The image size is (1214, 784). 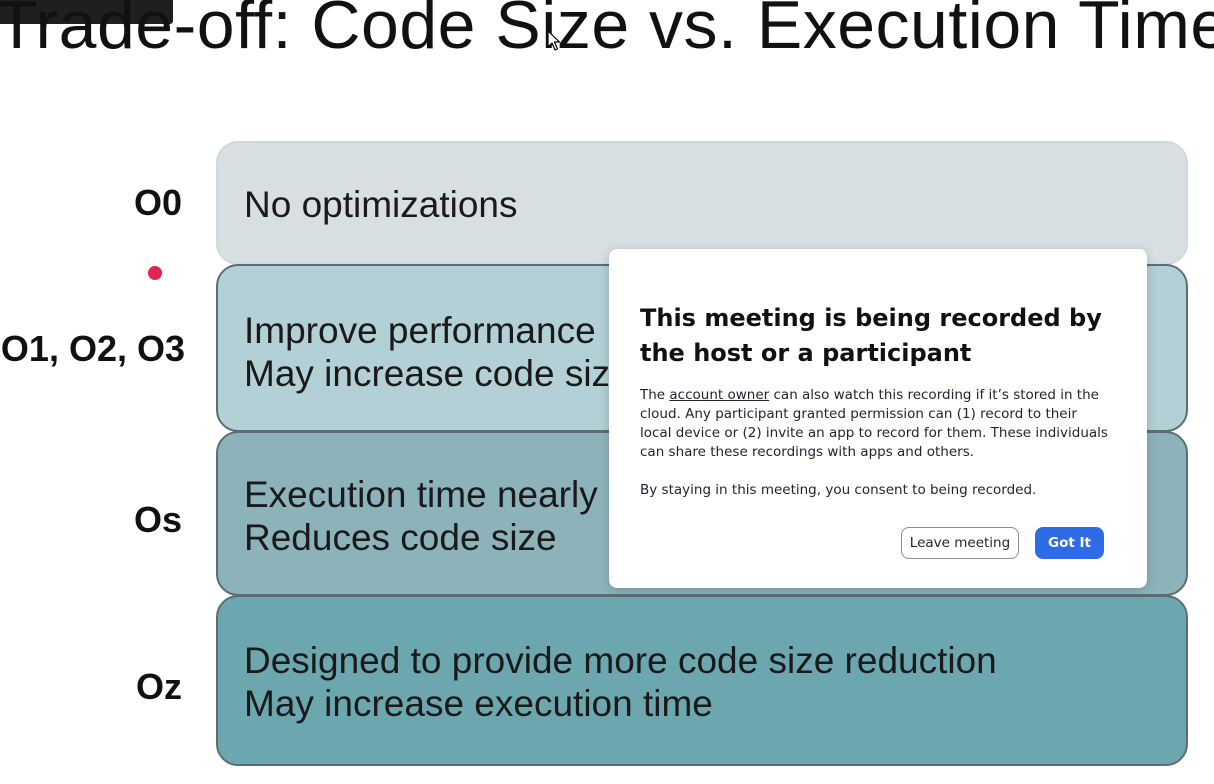 What do you see at coordinates (421, 494) in the screenshot?
I see `row-os-line1: Execution time nearly` at bounding box center [421, 494].